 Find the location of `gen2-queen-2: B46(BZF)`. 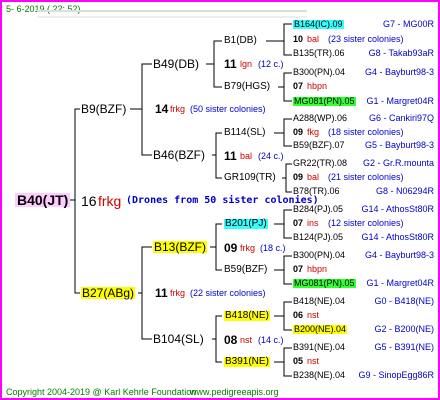

gen2-queen-2: B46(BZF) is located at coordinates (179, 155).